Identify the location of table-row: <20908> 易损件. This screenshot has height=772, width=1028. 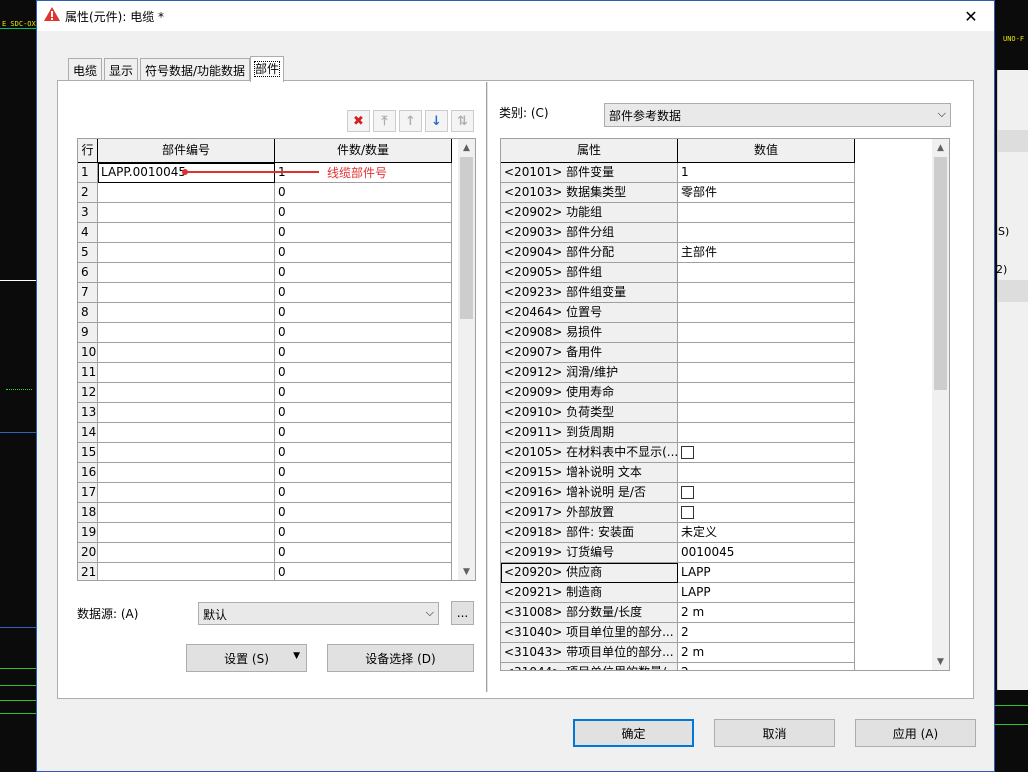
(678, 333).